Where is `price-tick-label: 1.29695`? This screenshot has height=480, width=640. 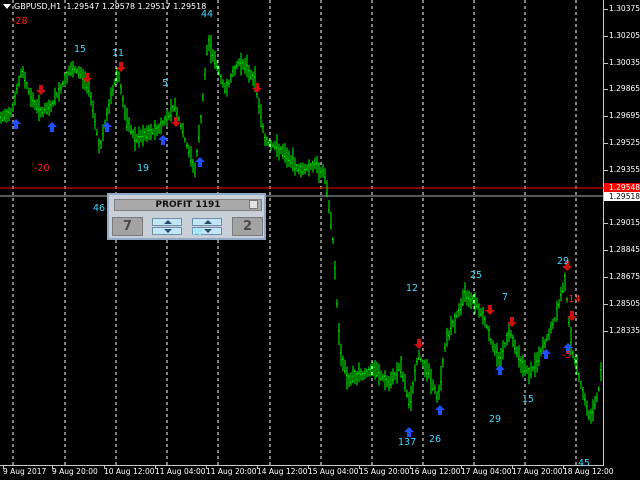 price-tick-label: 1.29695 is located at coordinates (624, 116).